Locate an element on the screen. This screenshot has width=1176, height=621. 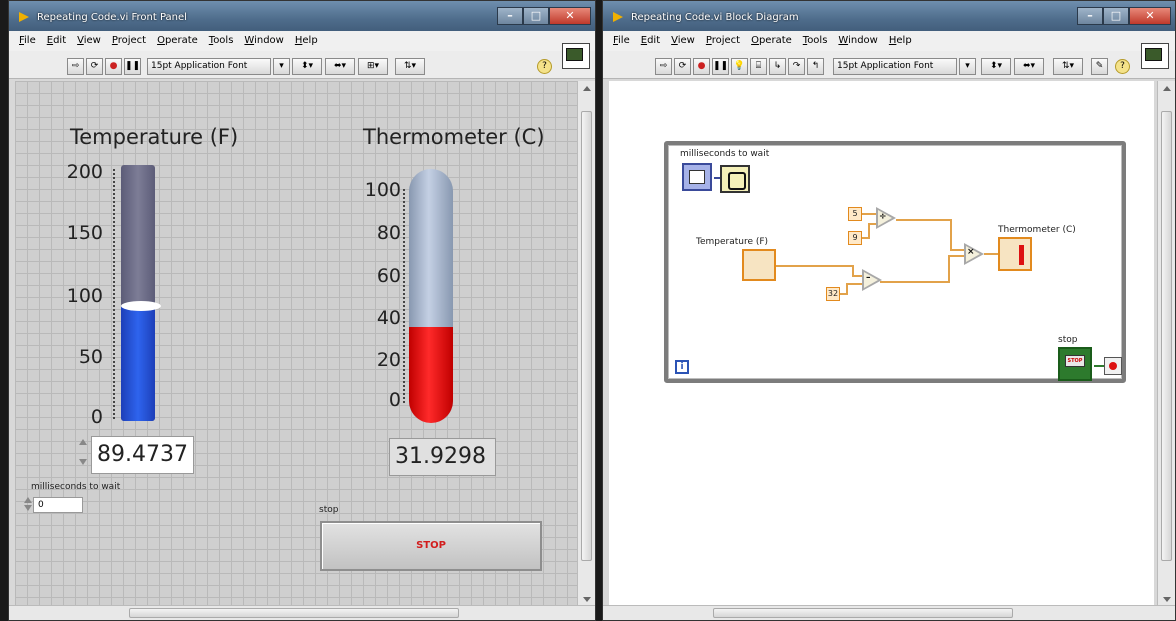
stop-terminal: STOP is located at coordinates (1075, 364).